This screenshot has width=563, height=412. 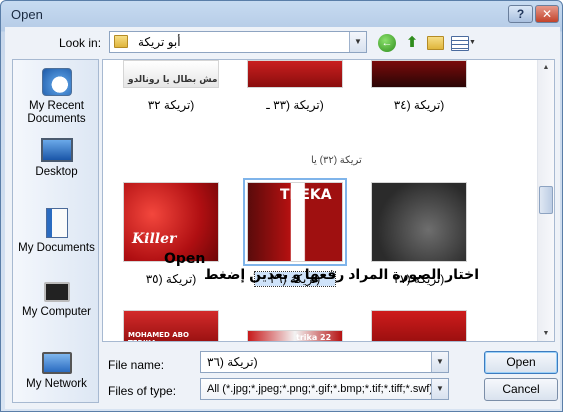 I want to click on scroll-down-icon: ▼, so click(x=546, y=333).